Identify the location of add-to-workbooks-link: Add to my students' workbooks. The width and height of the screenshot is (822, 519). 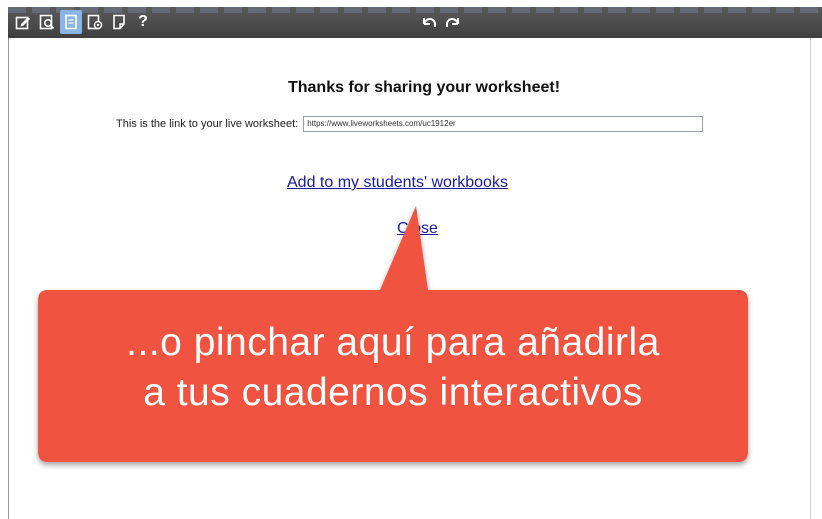
(397, 183).